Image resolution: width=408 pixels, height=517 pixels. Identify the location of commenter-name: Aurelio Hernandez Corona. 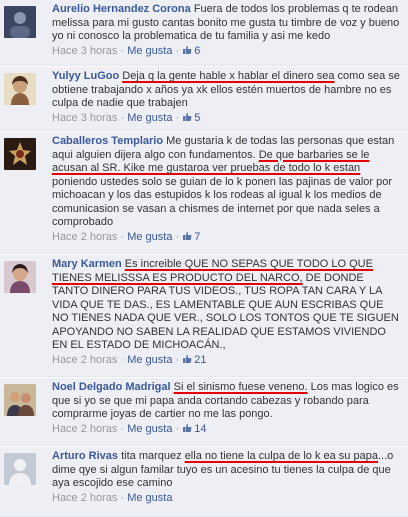
(121, 9).